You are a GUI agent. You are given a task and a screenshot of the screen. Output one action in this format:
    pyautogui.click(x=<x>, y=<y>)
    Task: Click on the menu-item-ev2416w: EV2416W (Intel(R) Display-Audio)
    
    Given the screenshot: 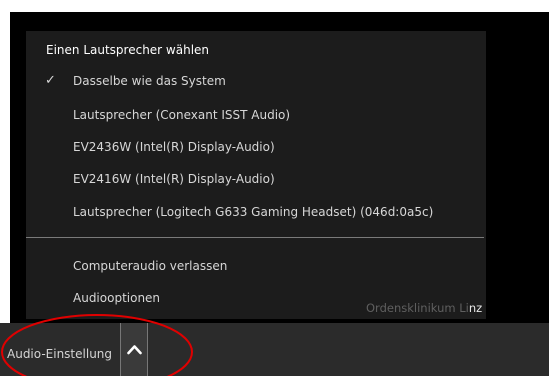 What is the action you would take?
    pyautogui.click(x=256, y=179)
    